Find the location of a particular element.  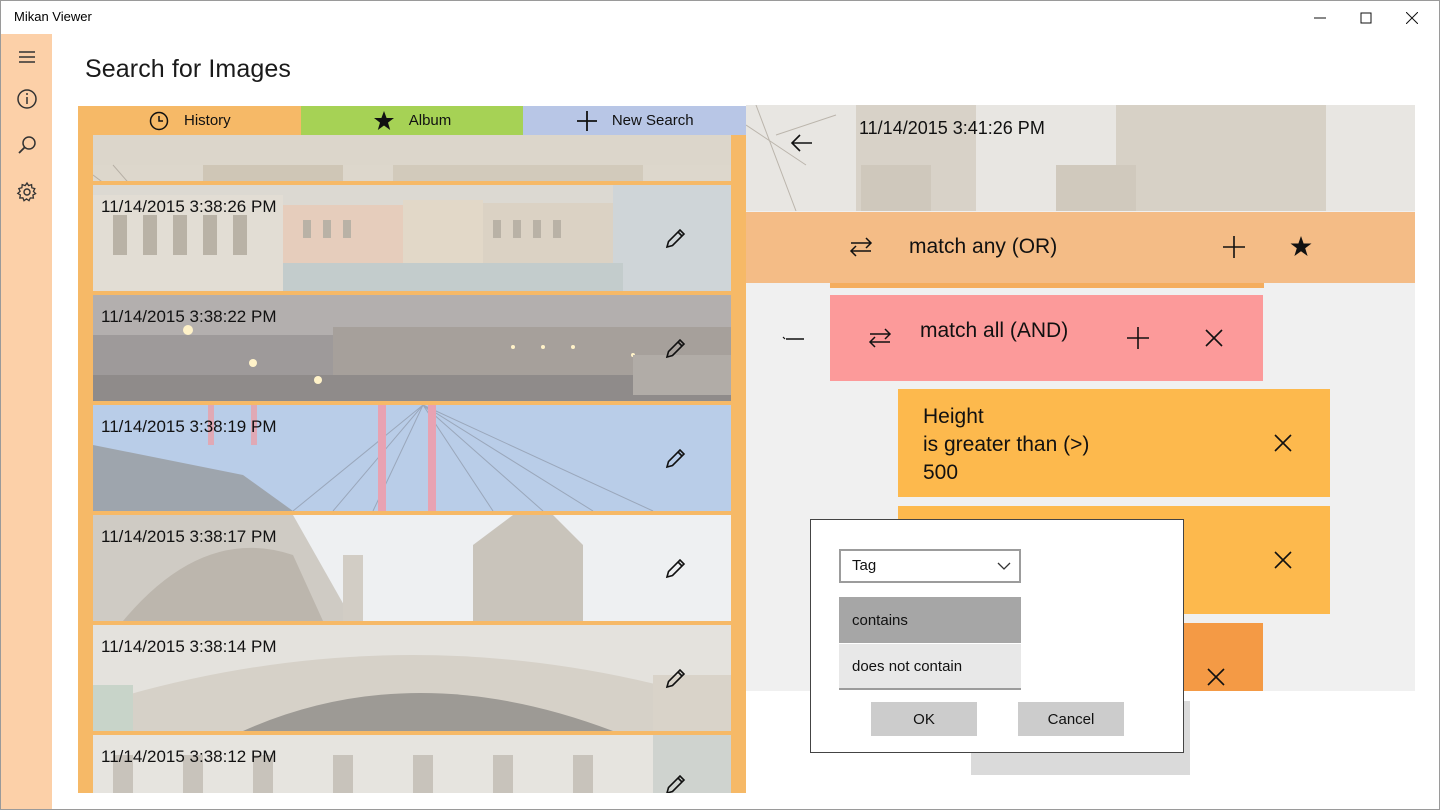

collapse-minus-icon is located at coordinates (794, 339).